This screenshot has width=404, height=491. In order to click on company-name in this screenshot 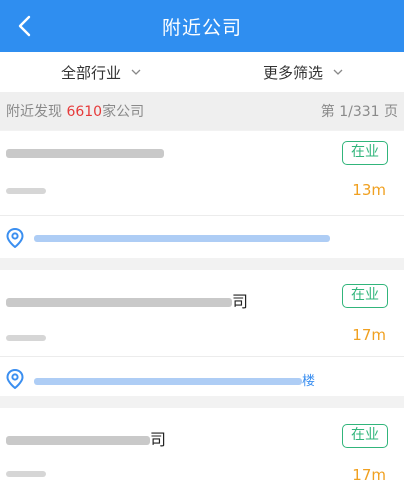, I will do `click(85, 152)`.